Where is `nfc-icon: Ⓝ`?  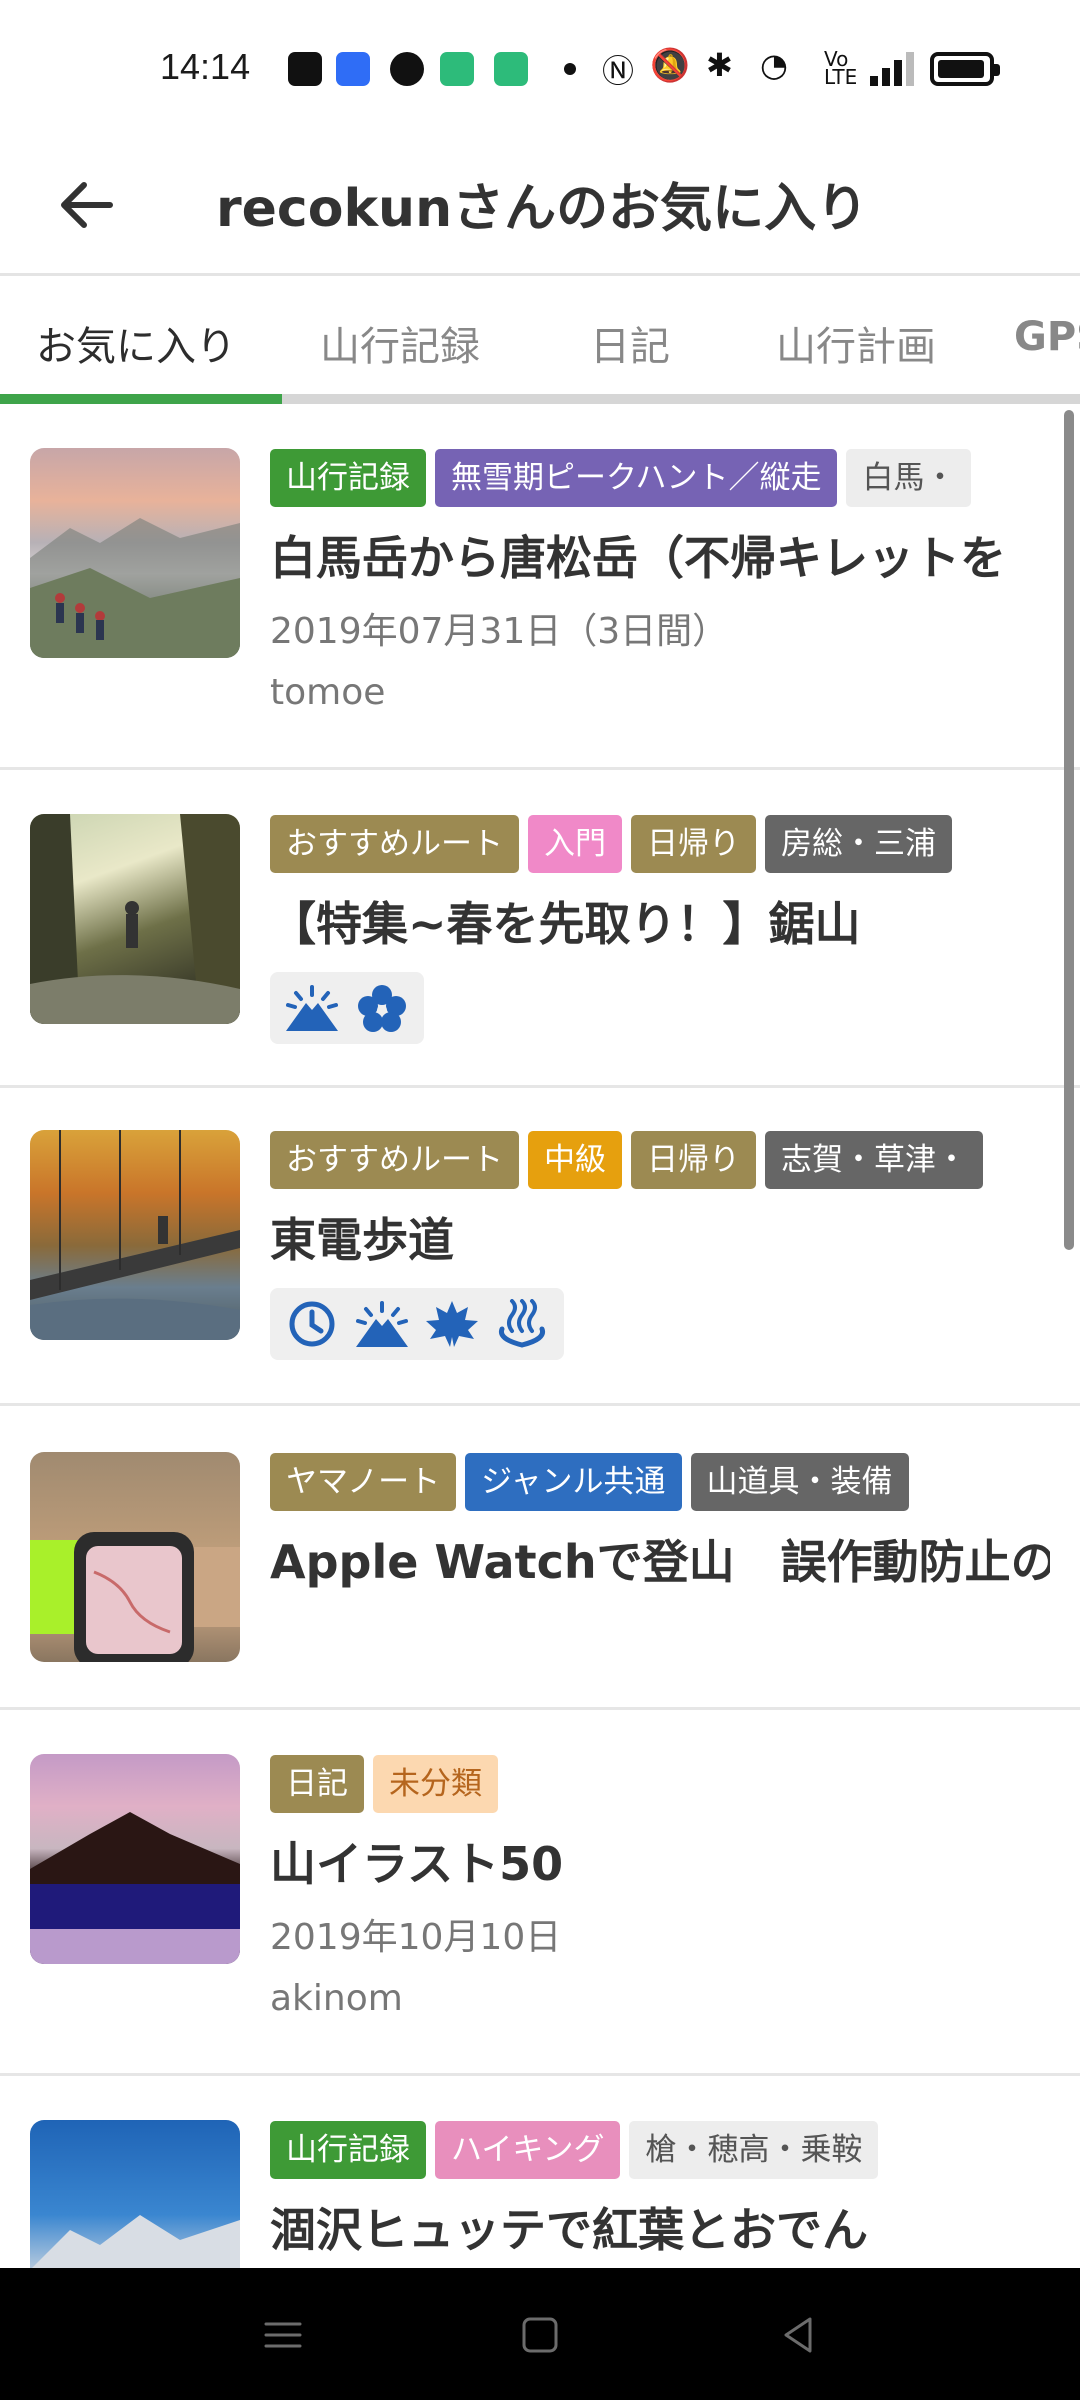 nfc-icon: Ⓝ is located at coordinates (618, 71).